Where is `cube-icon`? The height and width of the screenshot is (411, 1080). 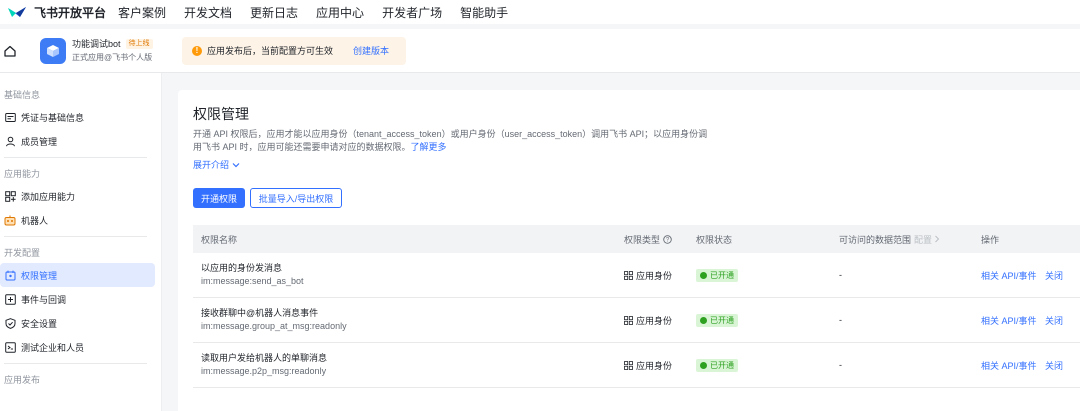
cube-icon is located at coordinates (53, 50).